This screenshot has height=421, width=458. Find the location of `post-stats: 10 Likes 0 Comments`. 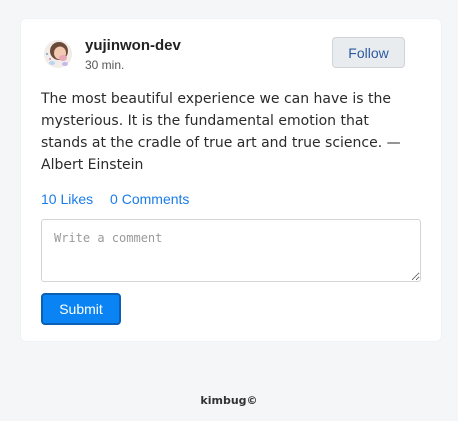

post-stats: 10 Likes 0 Comments is located at coordinates (121, 199).